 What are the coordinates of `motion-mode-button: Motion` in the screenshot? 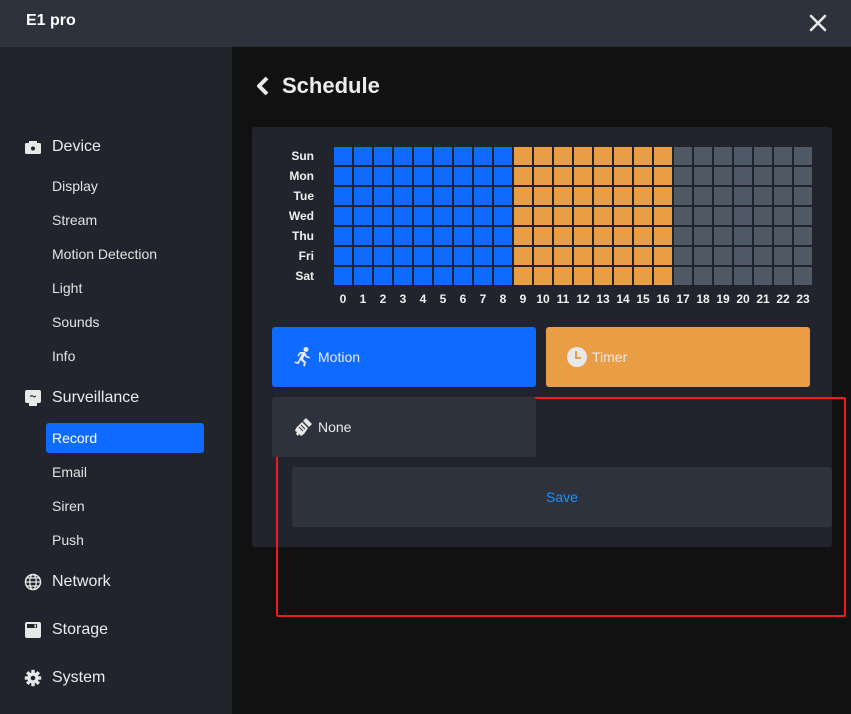 It's located at (404, 357).